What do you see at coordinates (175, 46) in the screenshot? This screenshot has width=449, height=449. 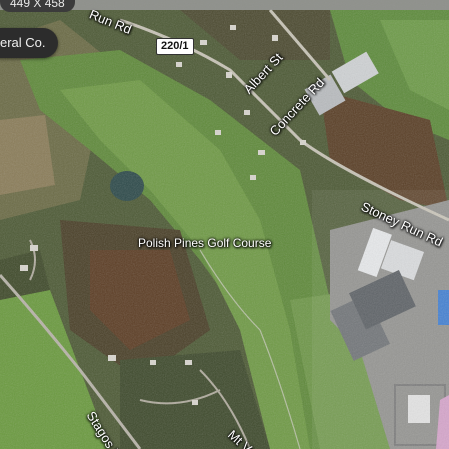 I see `route-shield: 220/1` at bounding box center [175, 46].